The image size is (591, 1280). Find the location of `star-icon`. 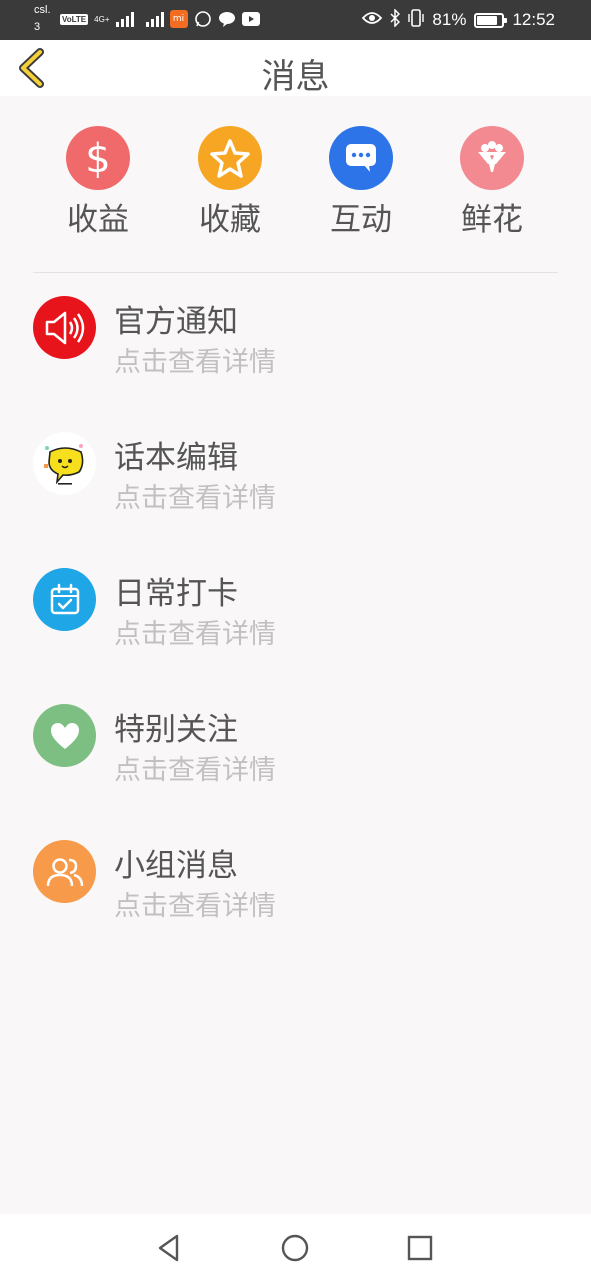

star-icon is located at coordinates (230, 158).